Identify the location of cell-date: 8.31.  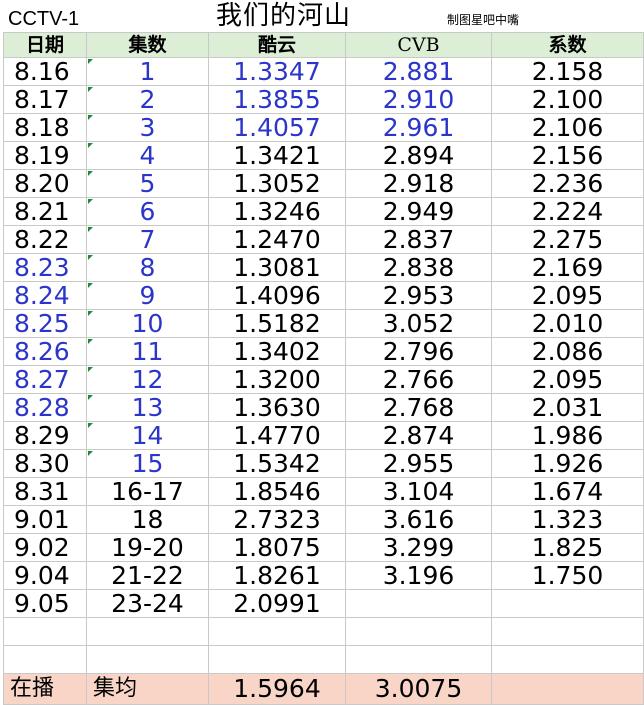
(45, 491).